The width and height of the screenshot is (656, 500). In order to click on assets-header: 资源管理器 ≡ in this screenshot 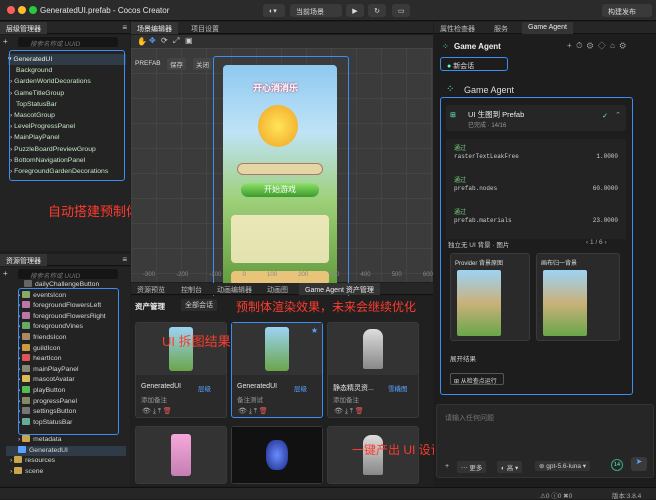, I will do `click(65, 260)`.